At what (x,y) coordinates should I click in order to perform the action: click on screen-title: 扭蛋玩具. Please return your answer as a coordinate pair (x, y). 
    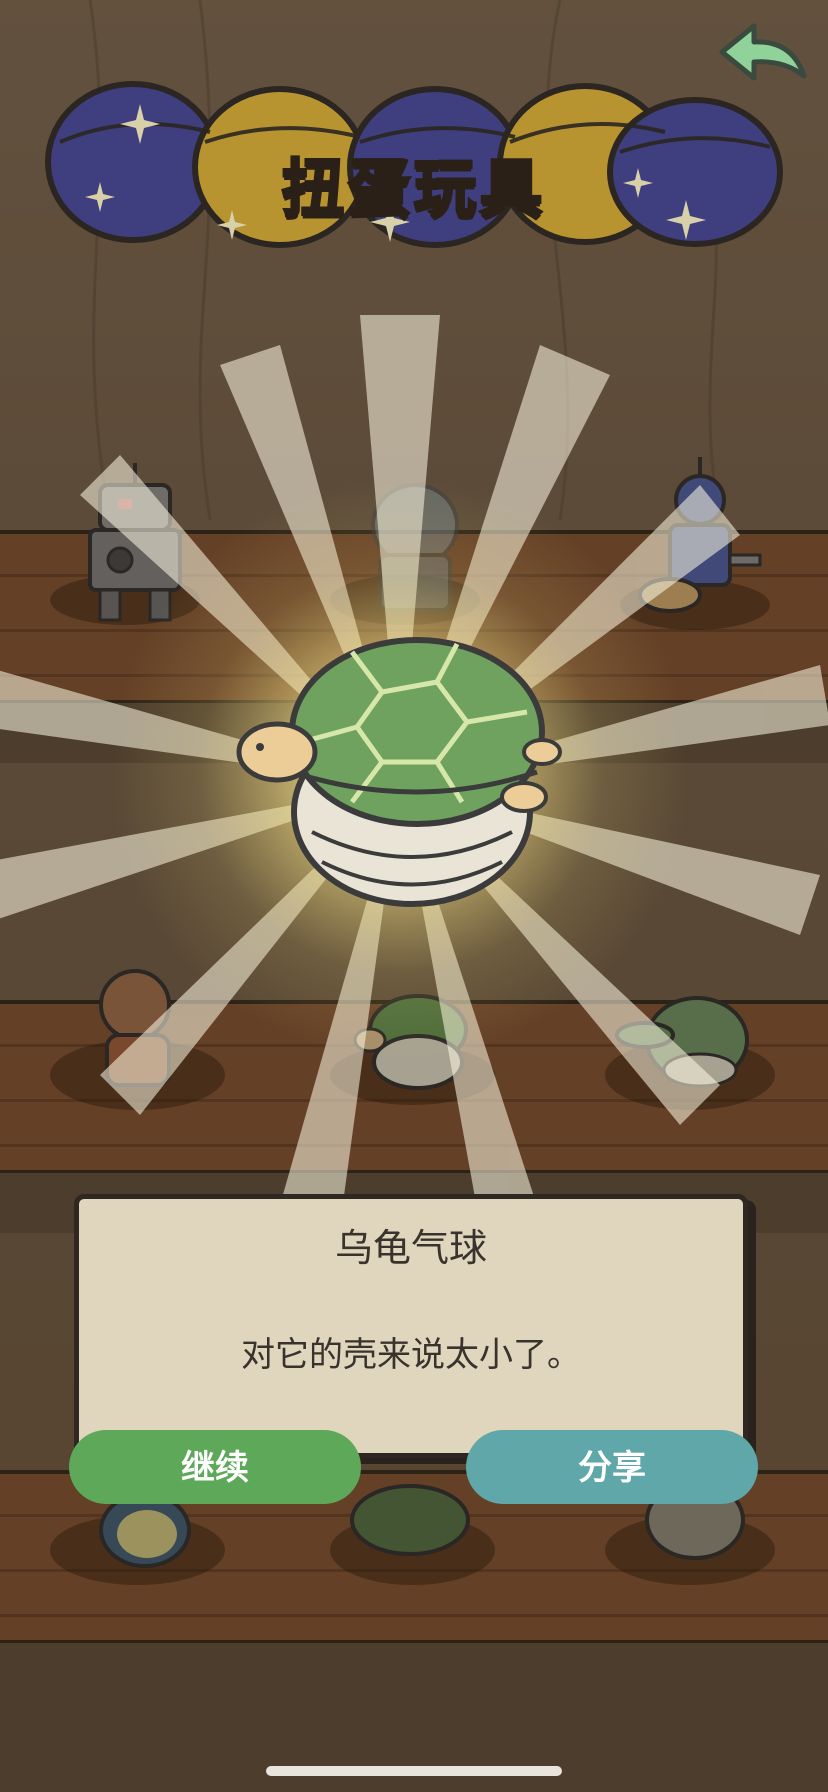
    Looking at the image, I should click on (413, 189).